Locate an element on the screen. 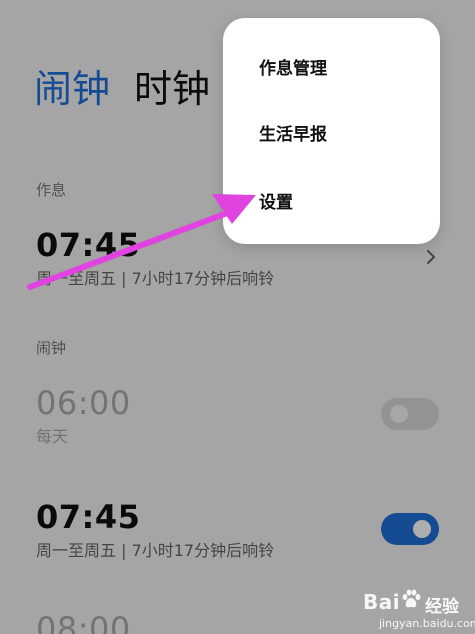  alarm-section-label: 闹钟 is located at coordinates (51, 348).